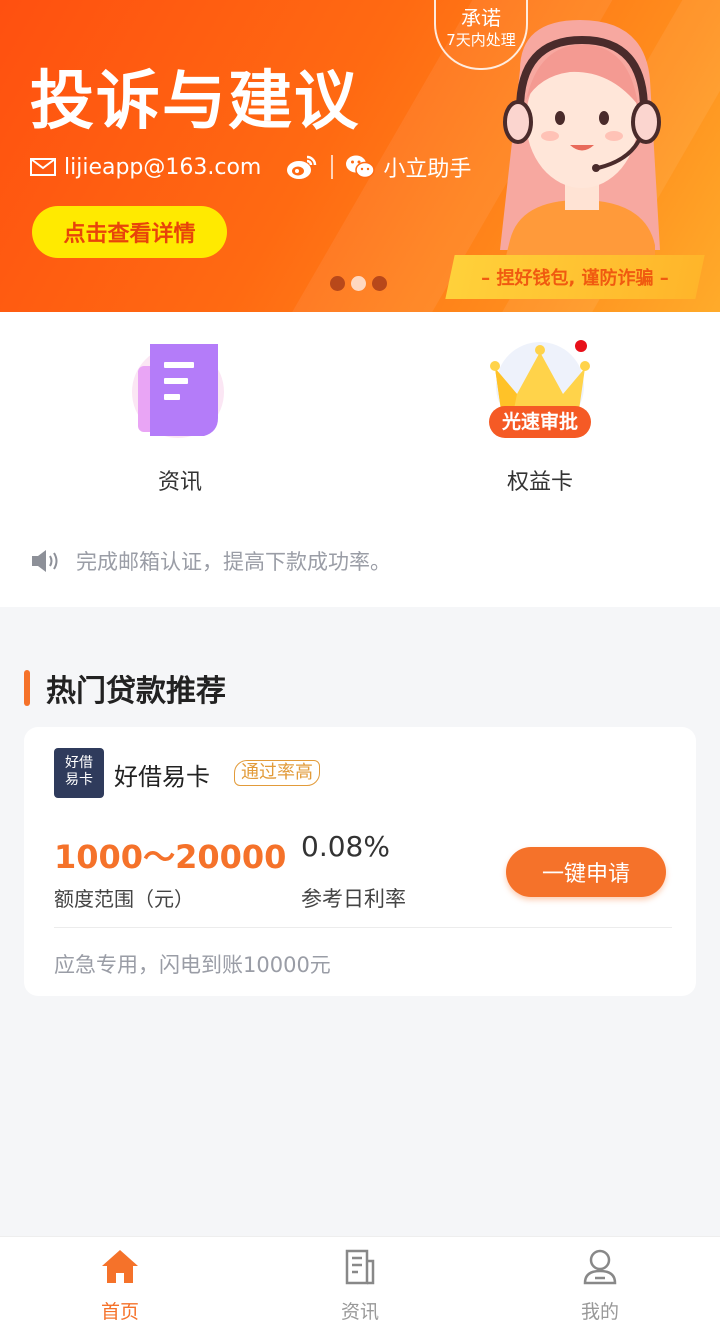  I want to click on crown-icon: 光速审批, so click(540, 390).